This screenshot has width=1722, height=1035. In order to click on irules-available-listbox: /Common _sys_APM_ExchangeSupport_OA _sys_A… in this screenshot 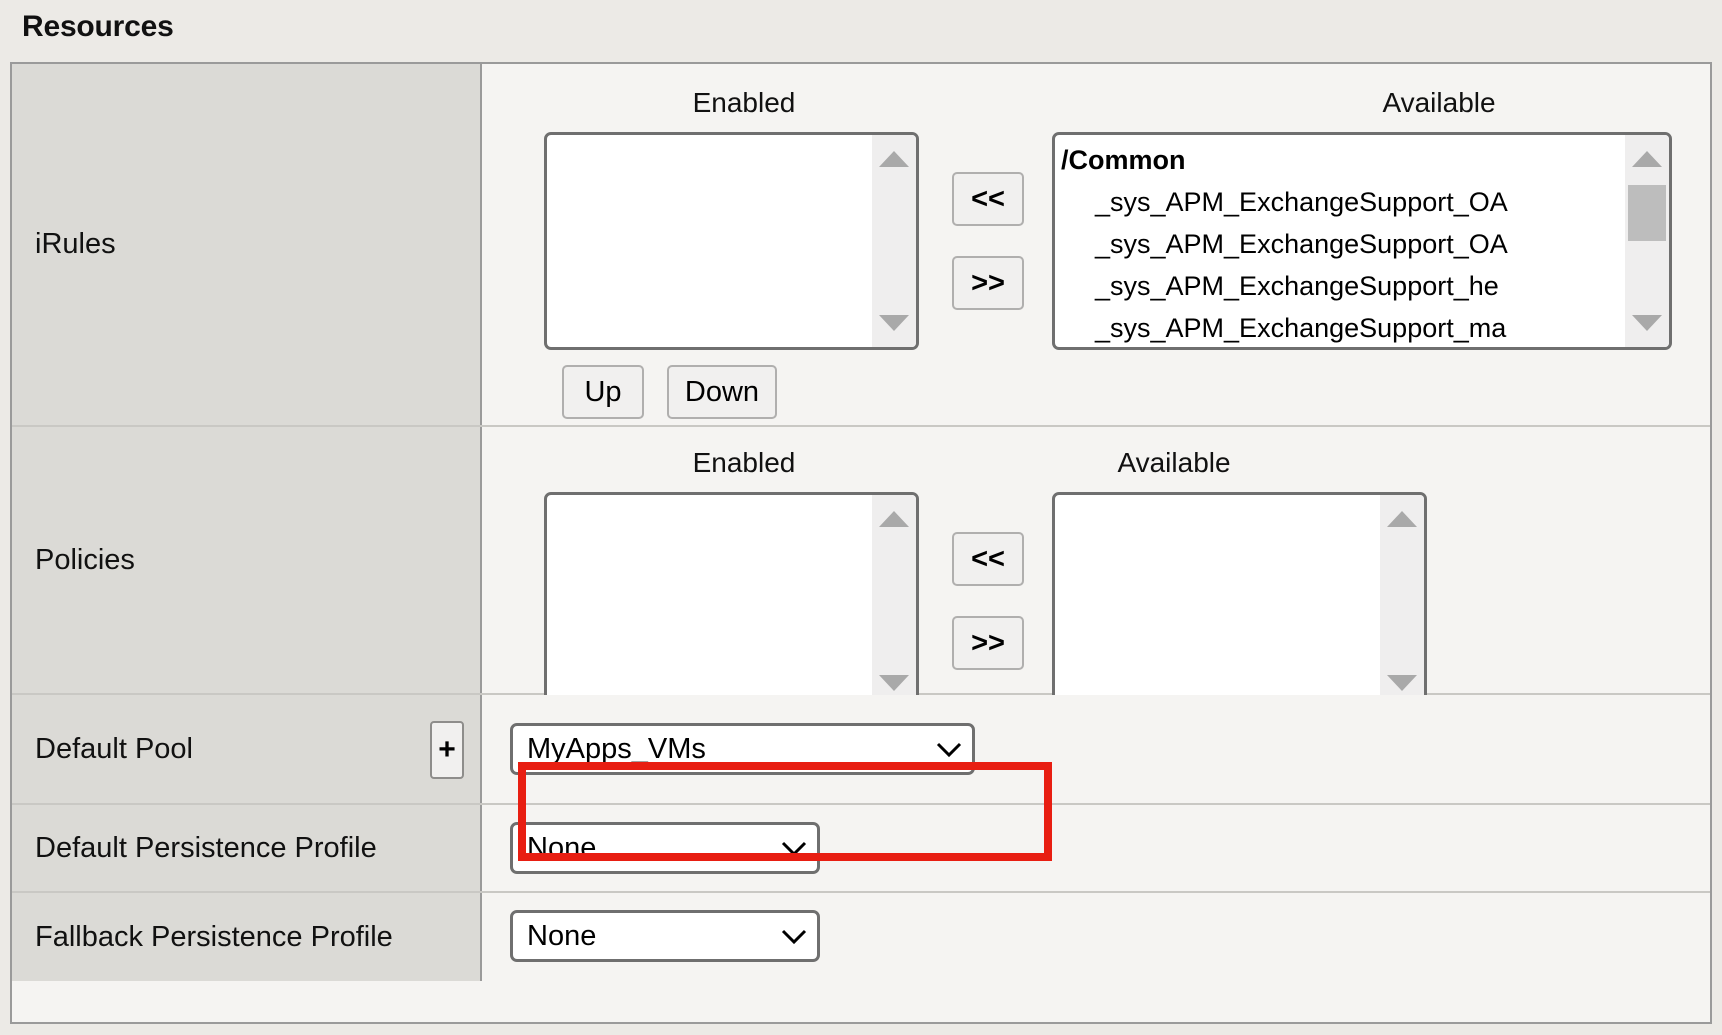, I will do `click(1362, 241)`.